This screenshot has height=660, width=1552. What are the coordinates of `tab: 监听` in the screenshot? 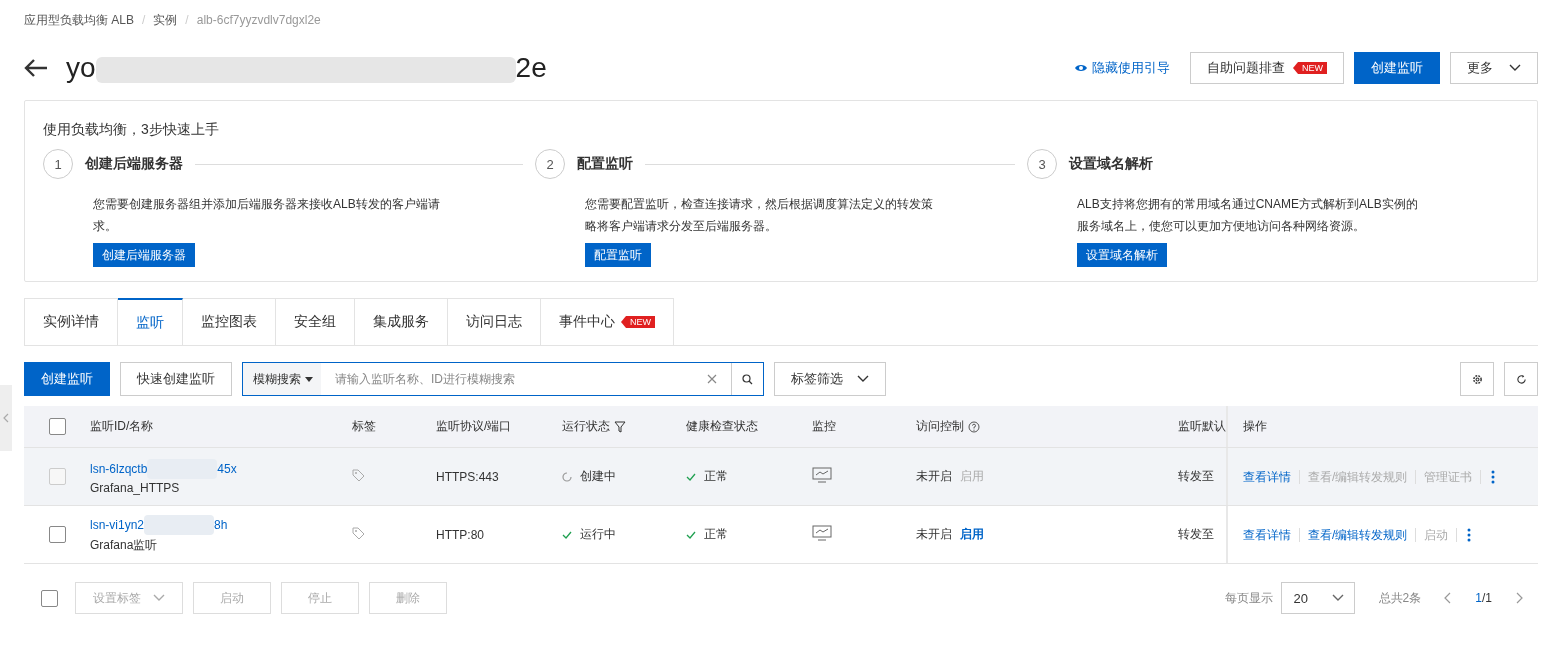 It's located at (150, 321).